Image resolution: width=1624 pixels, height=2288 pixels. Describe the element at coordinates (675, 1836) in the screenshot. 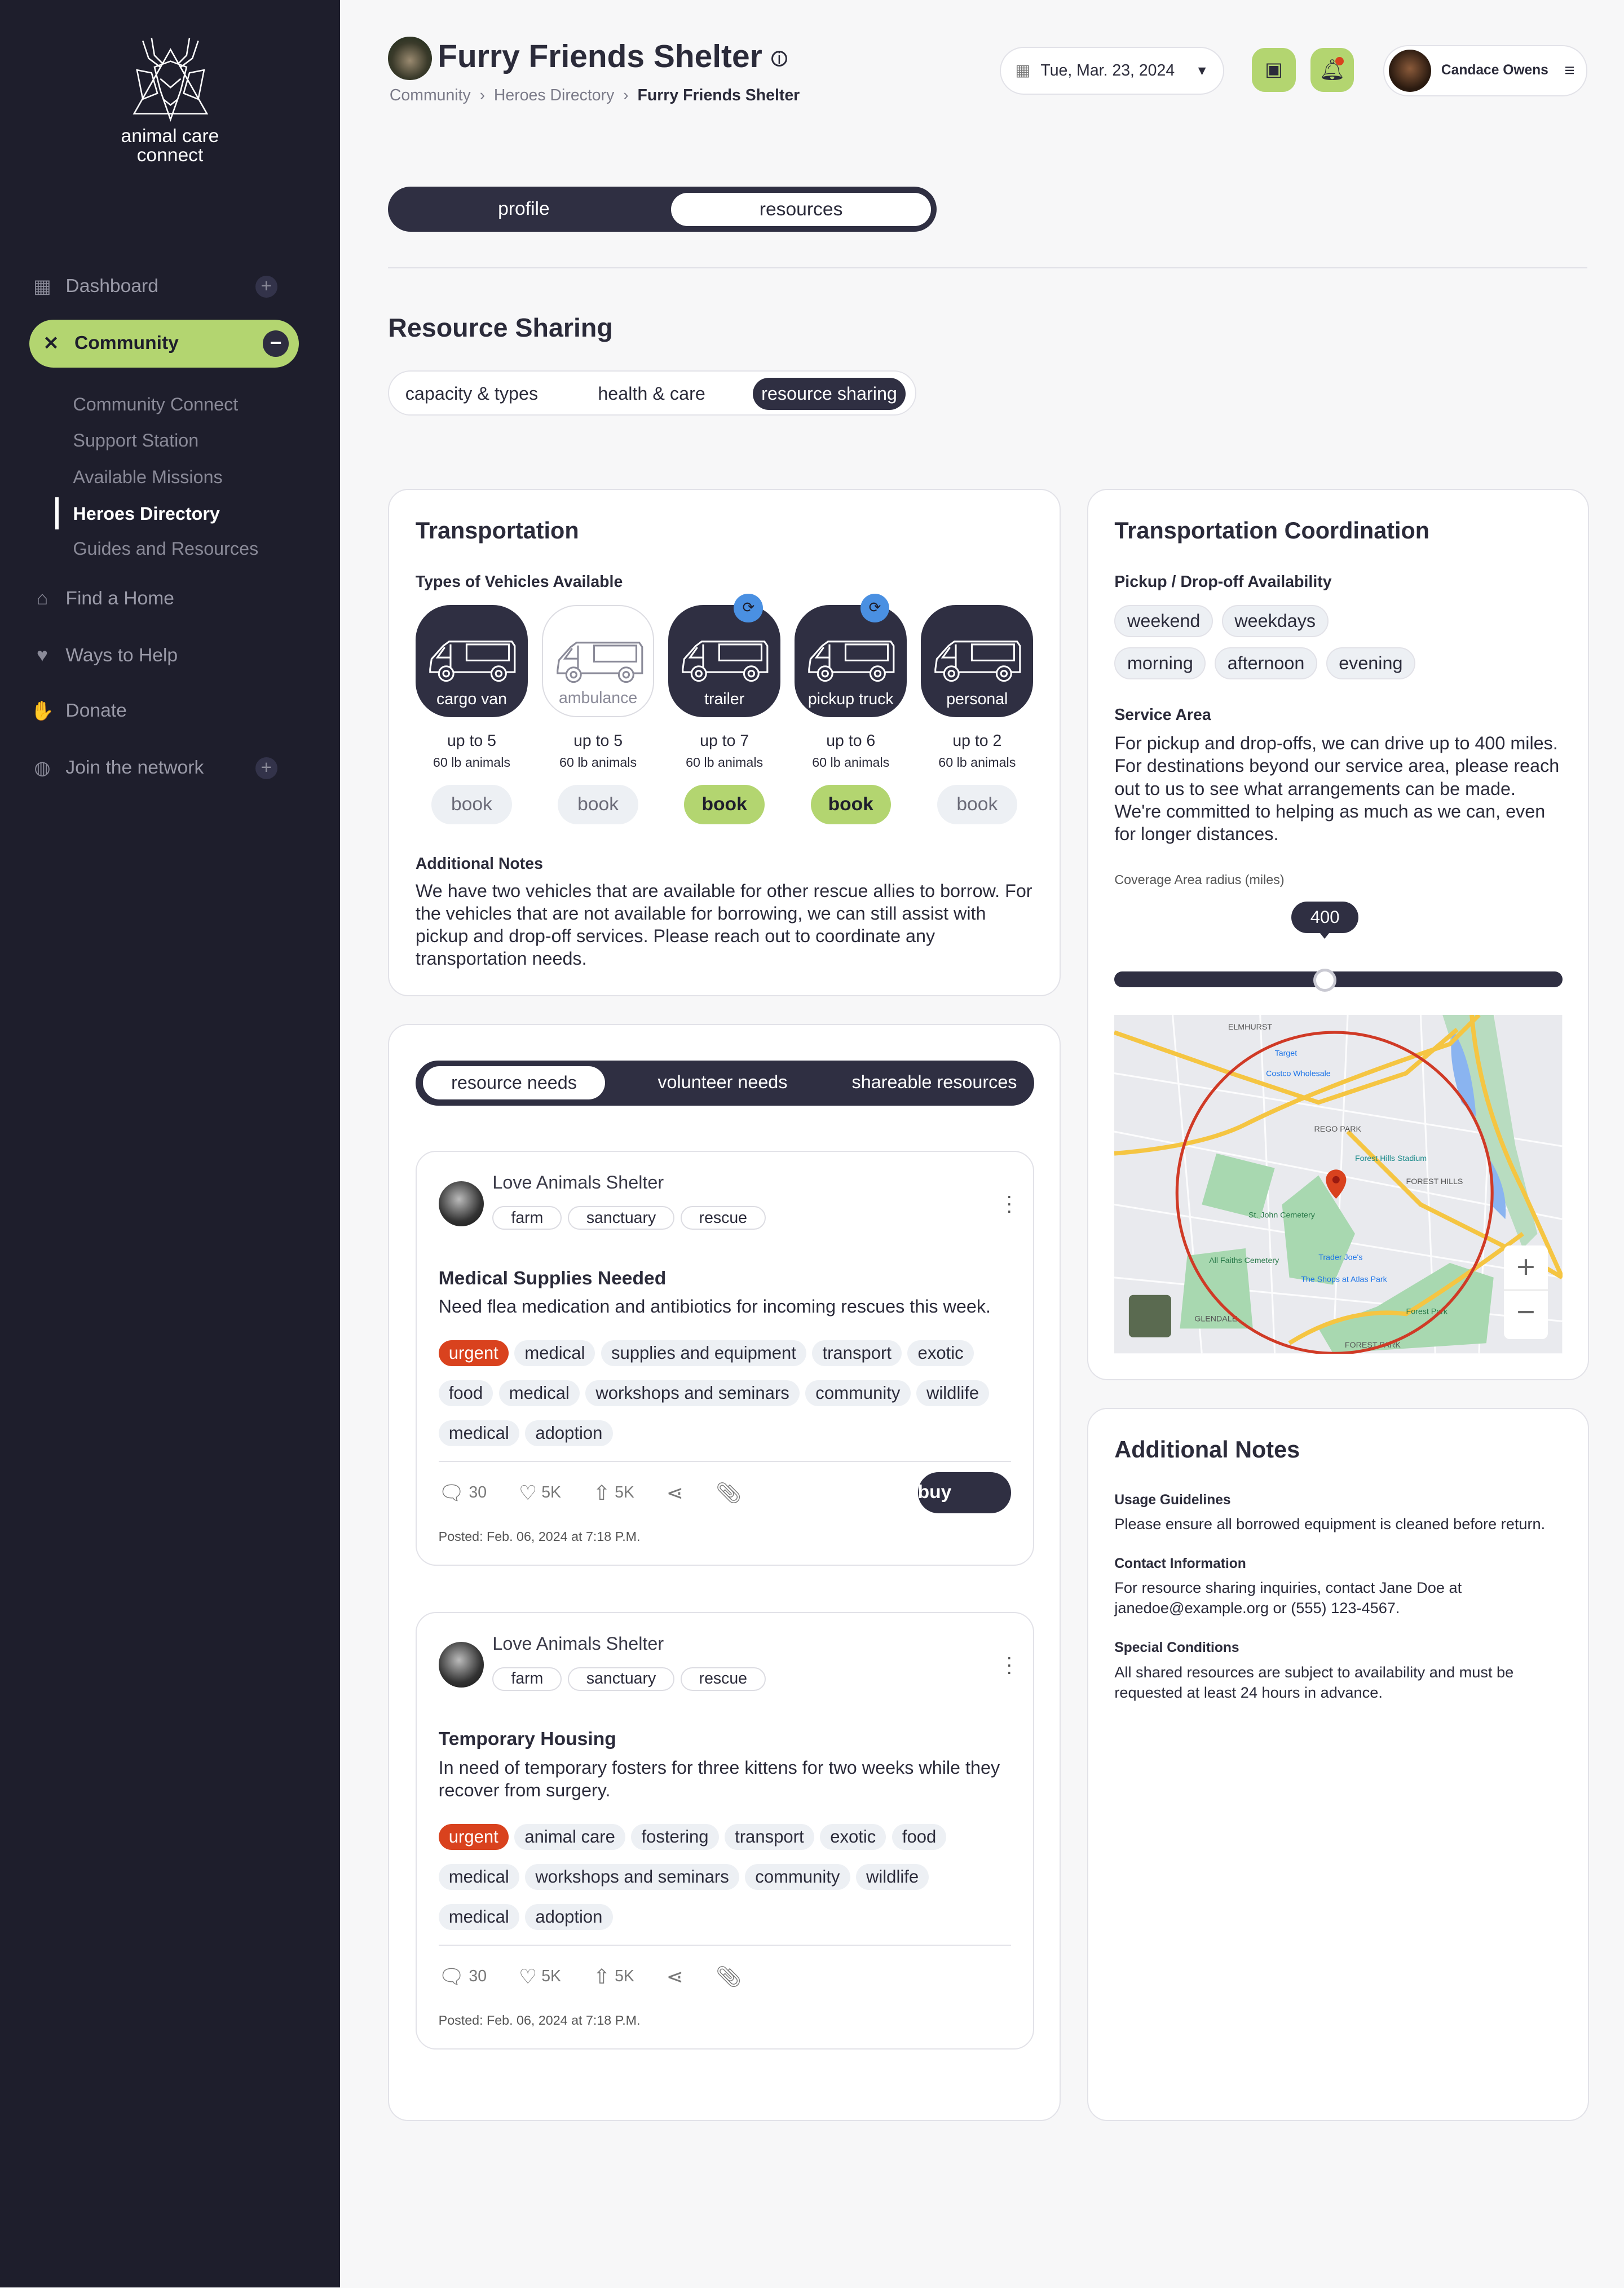

I see `tag: fostering` at that location.